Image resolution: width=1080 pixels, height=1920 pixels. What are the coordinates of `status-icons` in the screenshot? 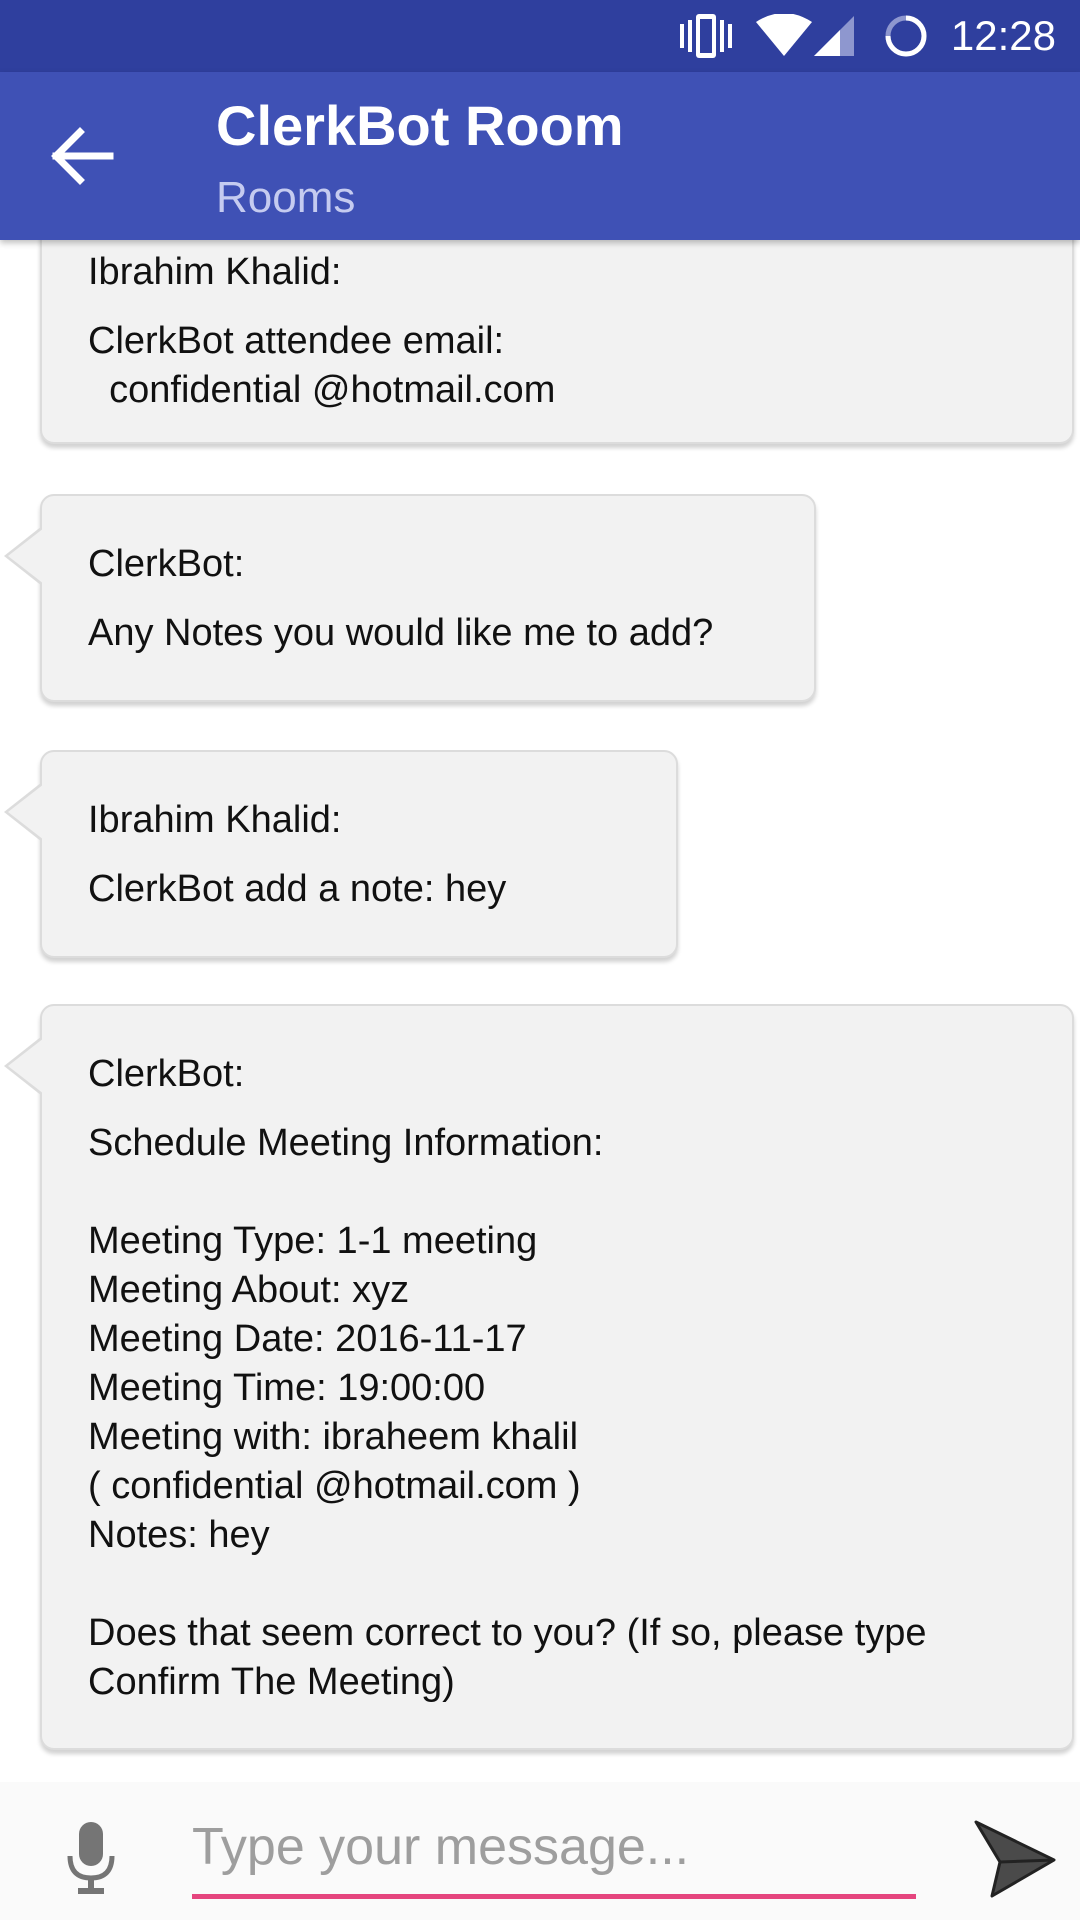 It's located at (803, 36).